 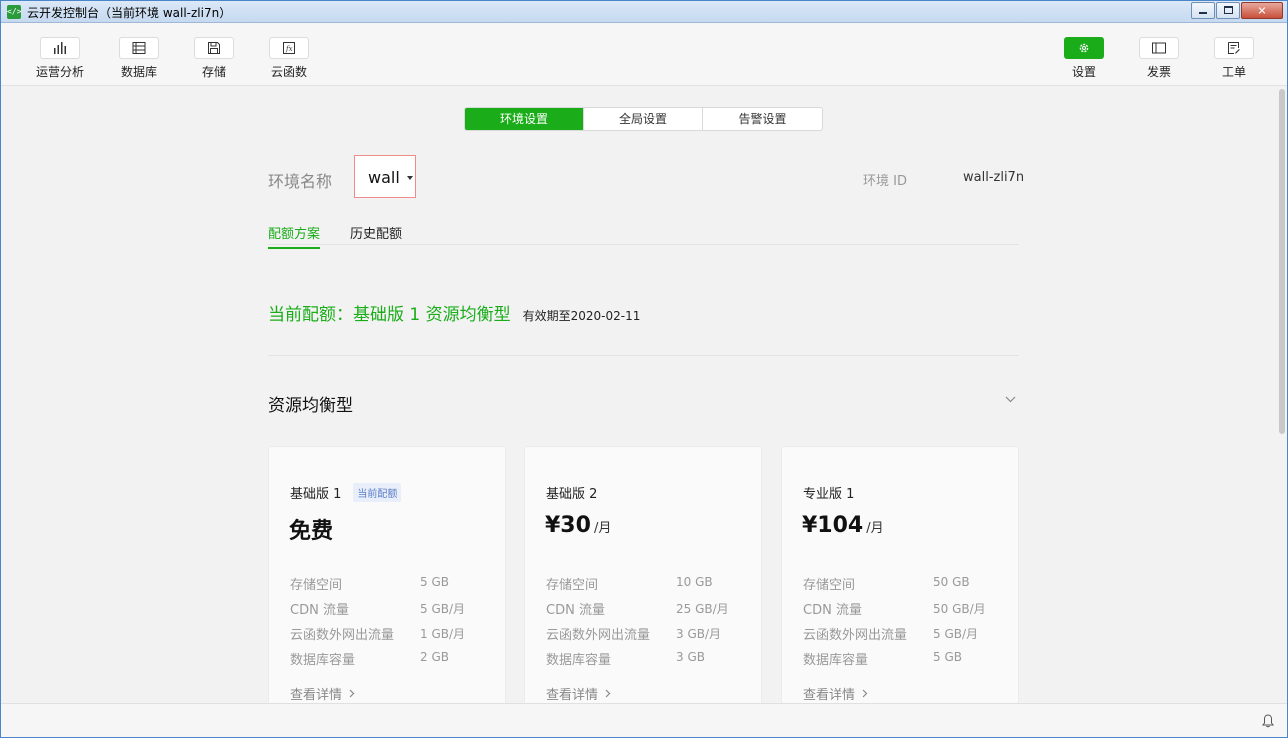 What do you see at coordinates (951, 582) in the screenshot?
I see `spec-value: 50 GB` at bounding box center [951, 582].